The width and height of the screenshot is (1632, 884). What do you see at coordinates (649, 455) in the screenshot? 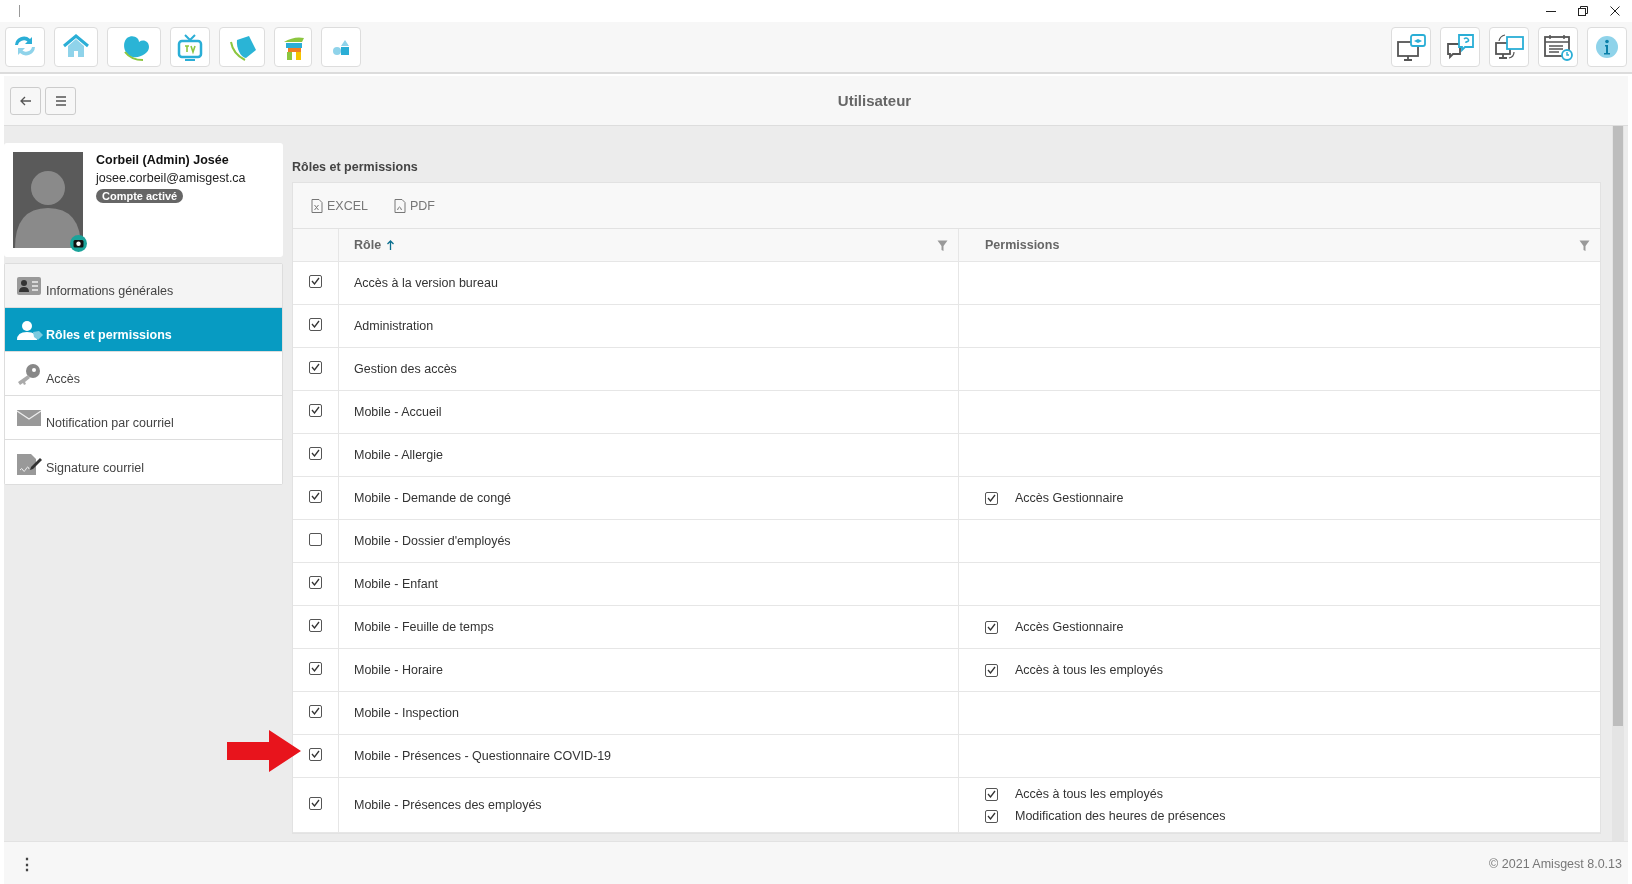
I see `table-cell: Mobile - Allergie` at bounding box center [649, 455].